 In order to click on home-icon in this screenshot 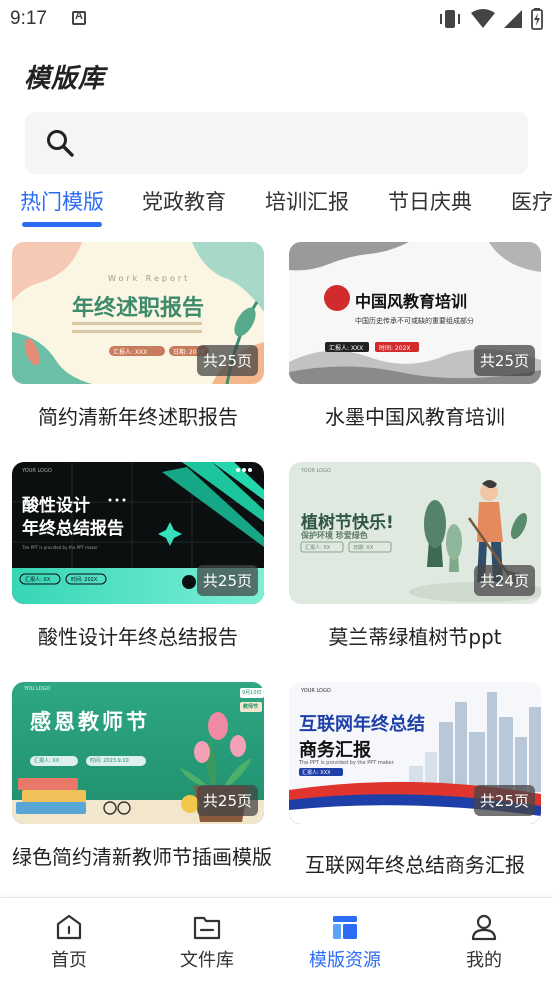, I will do `click(69, 927)`.